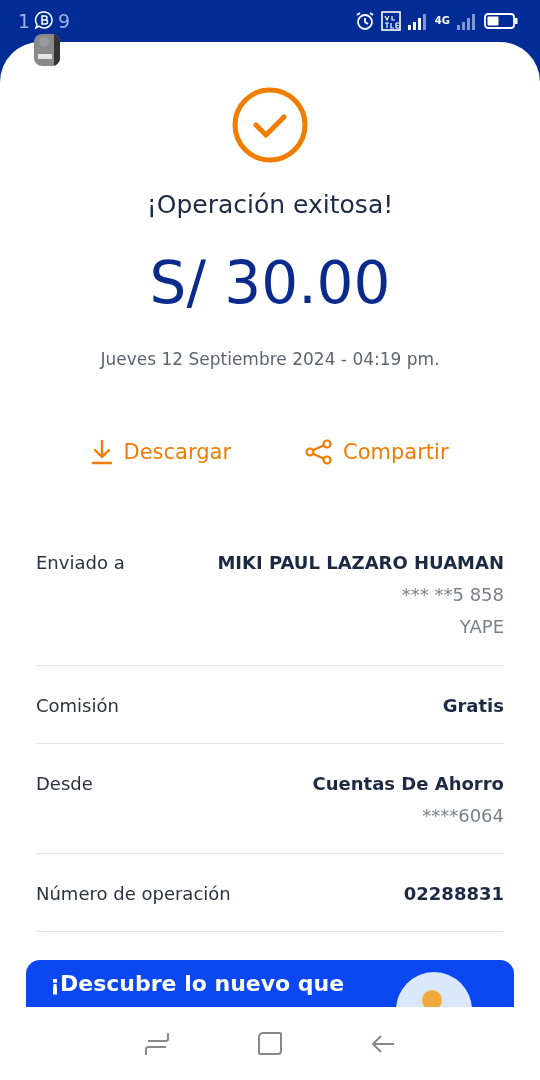 This screenshot has width=540, height=1080. Describe the element at coordinates (80, 563) in the screenshot. I see `detail-label: Enviado a` at that location.